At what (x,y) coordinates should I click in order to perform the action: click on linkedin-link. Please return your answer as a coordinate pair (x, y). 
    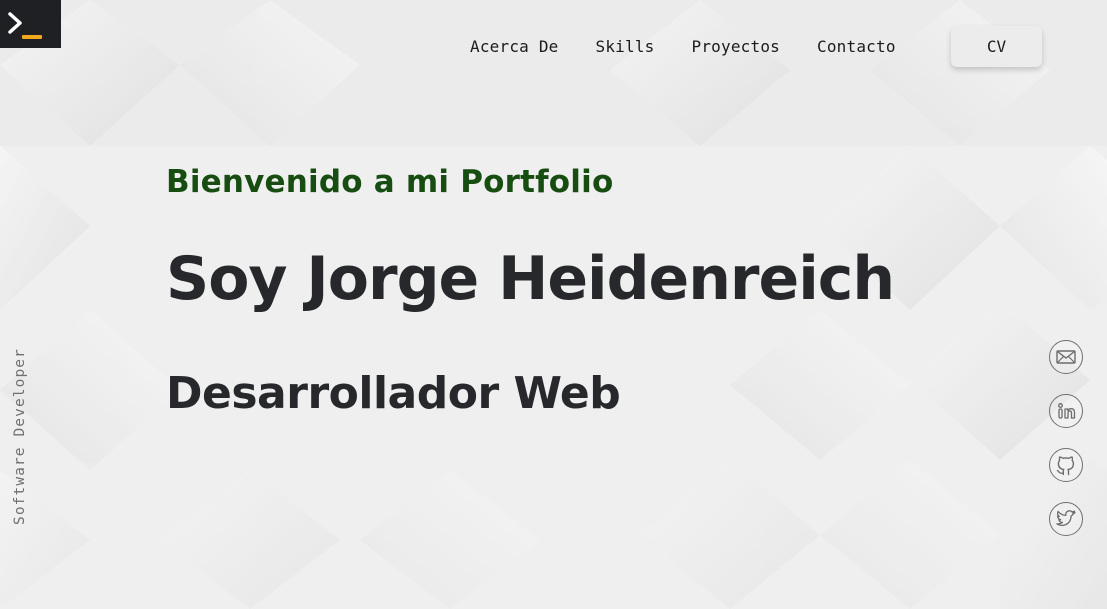
    Looking at the image, I should click on (1066, 411).